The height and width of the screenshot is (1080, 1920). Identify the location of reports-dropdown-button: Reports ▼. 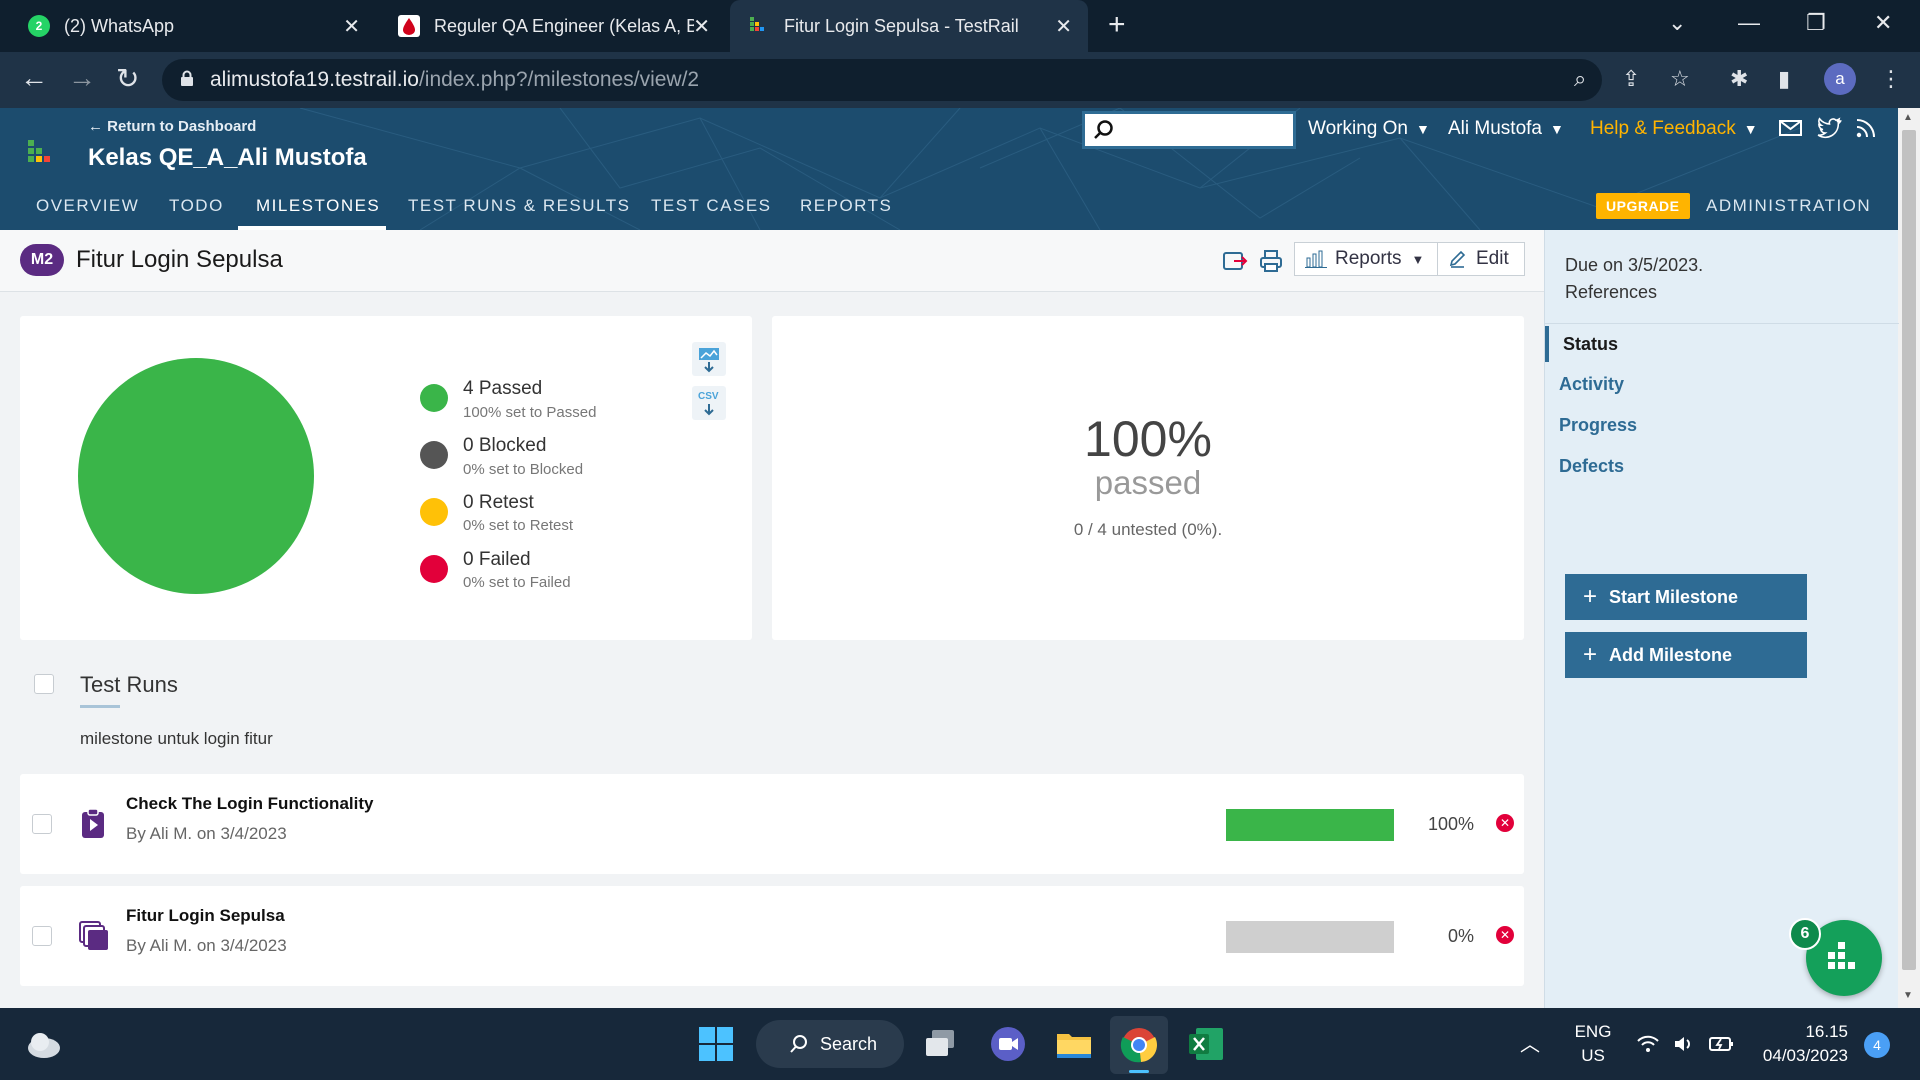
(1366, 259).